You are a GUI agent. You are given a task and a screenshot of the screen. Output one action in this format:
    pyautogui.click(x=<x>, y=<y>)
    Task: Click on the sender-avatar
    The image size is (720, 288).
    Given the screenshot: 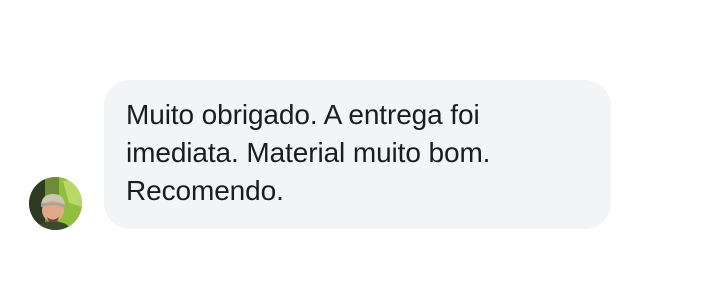 What is the action you would take?
    pyautogui.click(x=55, y=203)
    